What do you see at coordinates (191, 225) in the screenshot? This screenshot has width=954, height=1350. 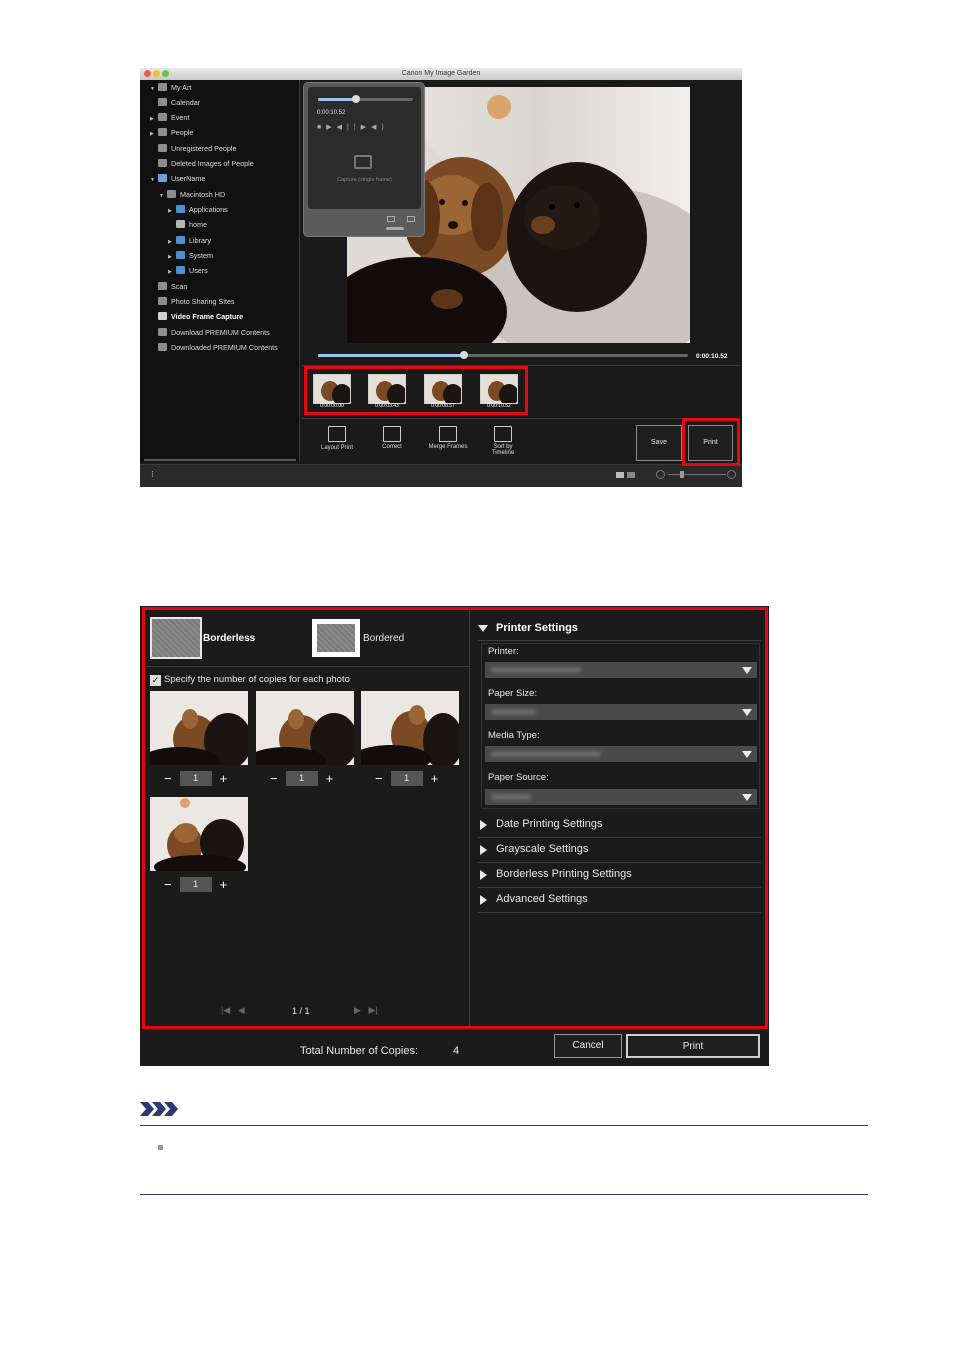 I see `sidebar-item-home: home` at bounding box center [191, 225].